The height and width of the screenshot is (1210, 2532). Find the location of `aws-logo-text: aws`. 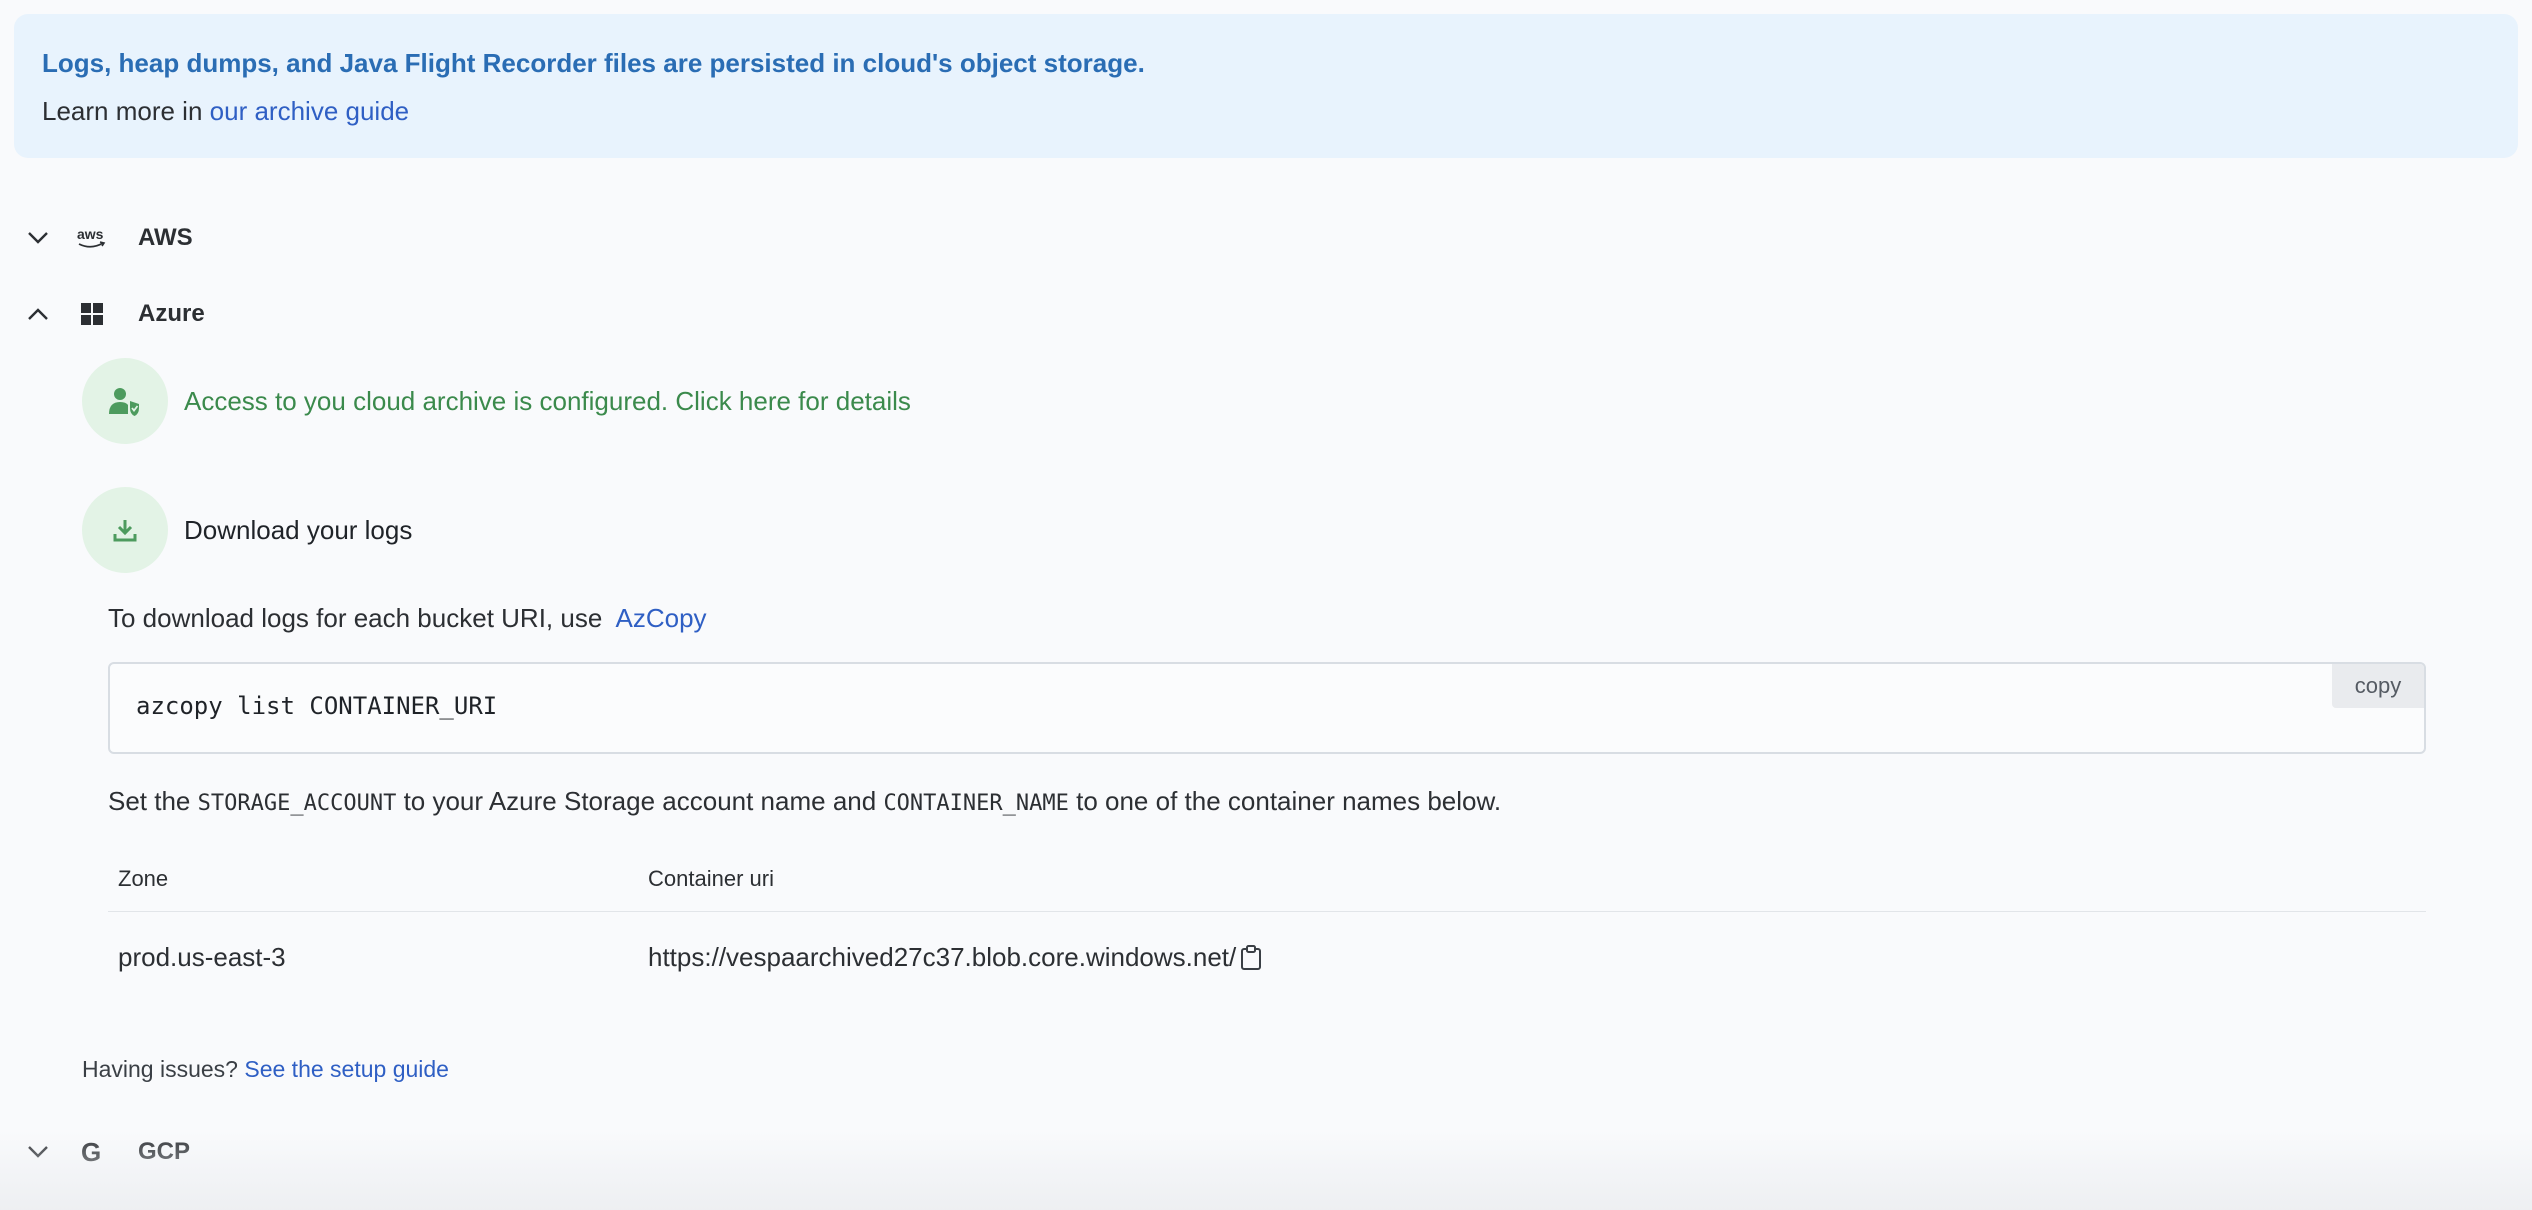

aws-logo-text: aws is located at coordinates (90, 234).